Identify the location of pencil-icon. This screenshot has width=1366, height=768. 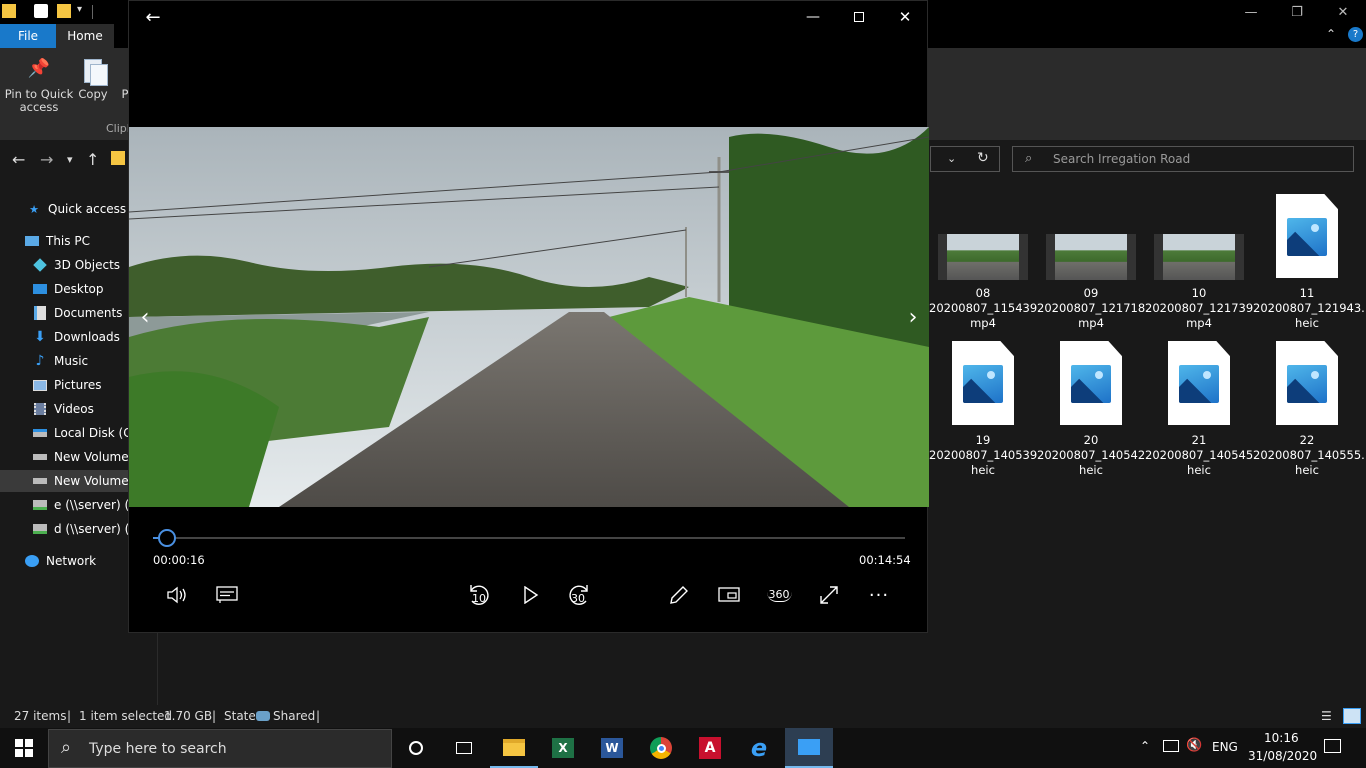
(679, 595).